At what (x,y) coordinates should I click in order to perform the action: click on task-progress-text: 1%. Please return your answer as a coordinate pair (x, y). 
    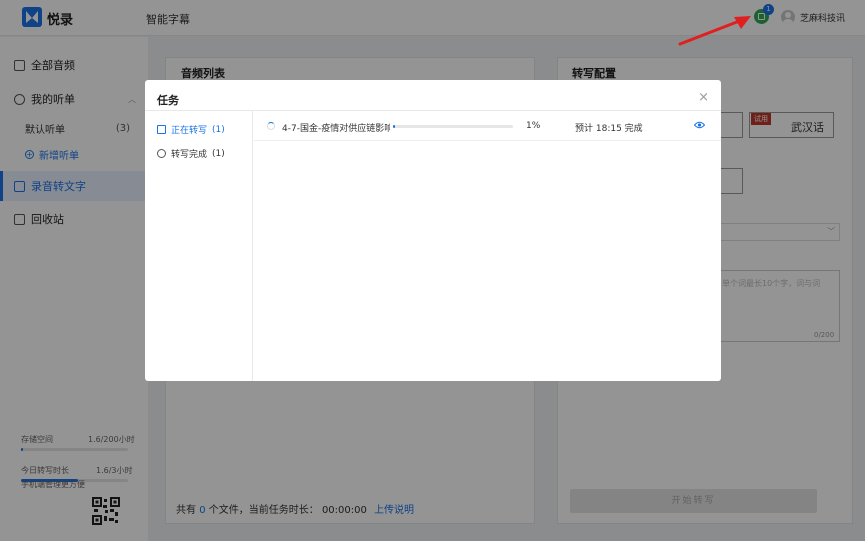
    Looking at the image, I should click on (533, 126).